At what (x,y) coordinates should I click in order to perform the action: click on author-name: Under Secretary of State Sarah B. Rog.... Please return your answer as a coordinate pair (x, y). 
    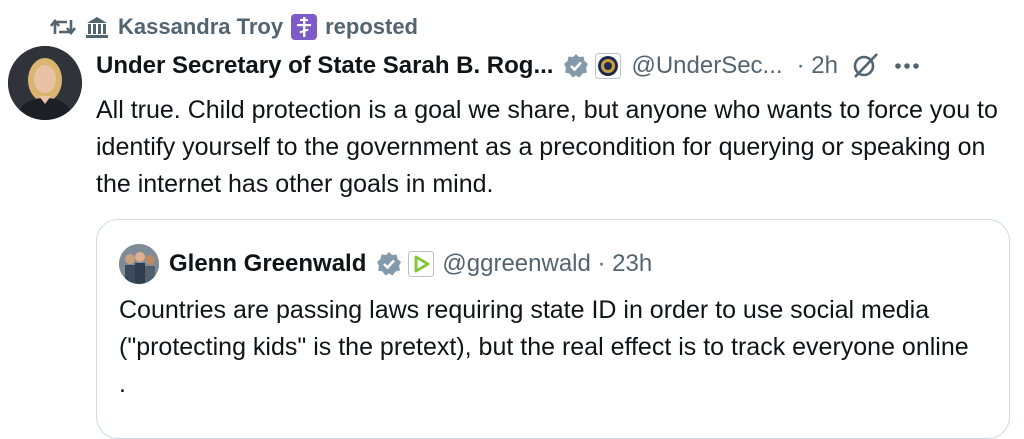
    Looking at the image, I should click on (324, 66).